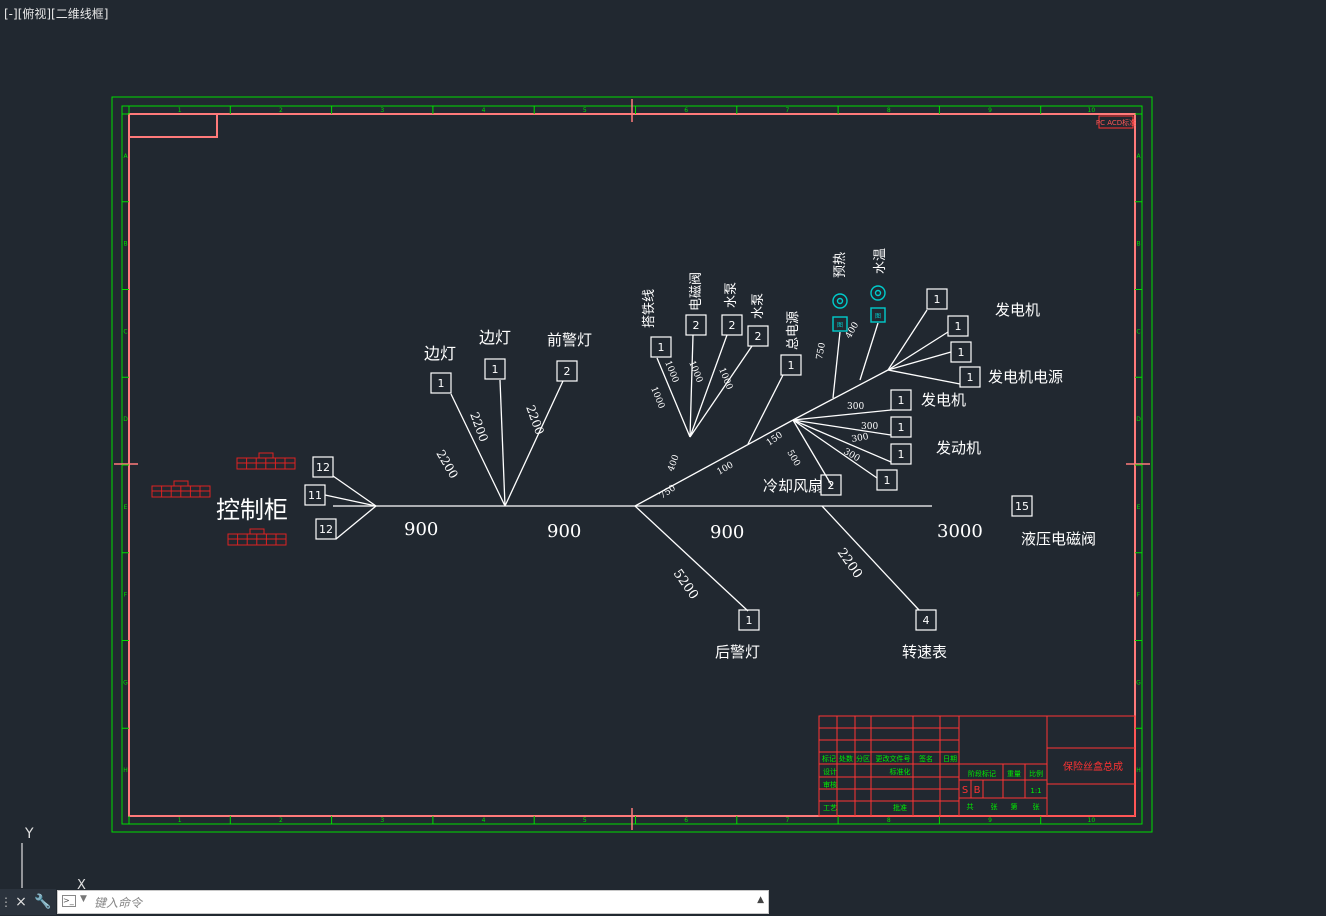 Image resolution: width=1326 pixels, height=916 pixels. I want to click on box-cooling-fan: 2, so click(831, 485).